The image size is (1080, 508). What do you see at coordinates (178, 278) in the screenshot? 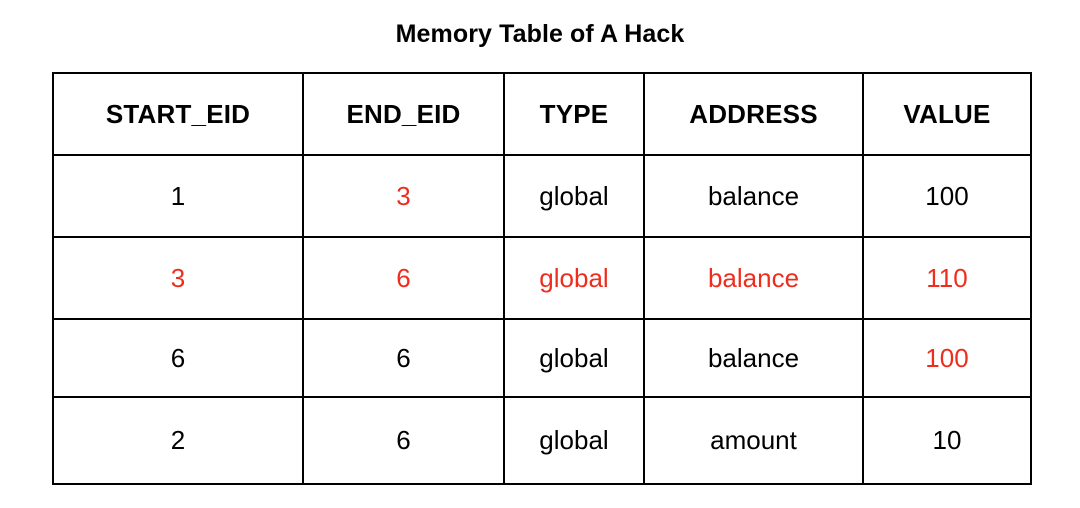
I see `cell-start-eid: 3` at bounding box center [178, 278].